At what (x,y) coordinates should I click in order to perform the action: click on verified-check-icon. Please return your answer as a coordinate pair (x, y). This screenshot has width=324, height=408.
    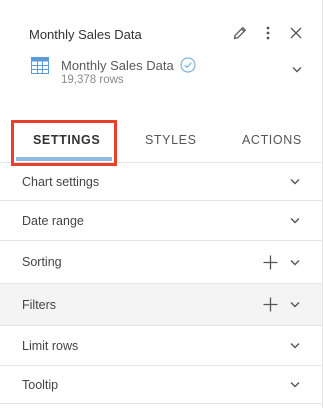
    Looking at the image, I should click on (188, 65).